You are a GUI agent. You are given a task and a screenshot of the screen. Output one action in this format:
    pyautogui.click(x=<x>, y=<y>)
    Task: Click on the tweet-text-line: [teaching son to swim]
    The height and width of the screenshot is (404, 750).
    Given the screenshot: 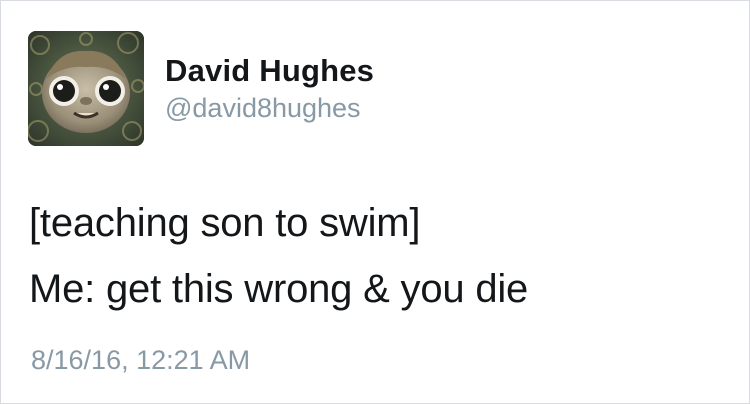 What is the action you would take?
    pyautogui.click(x=225, y=223)
    